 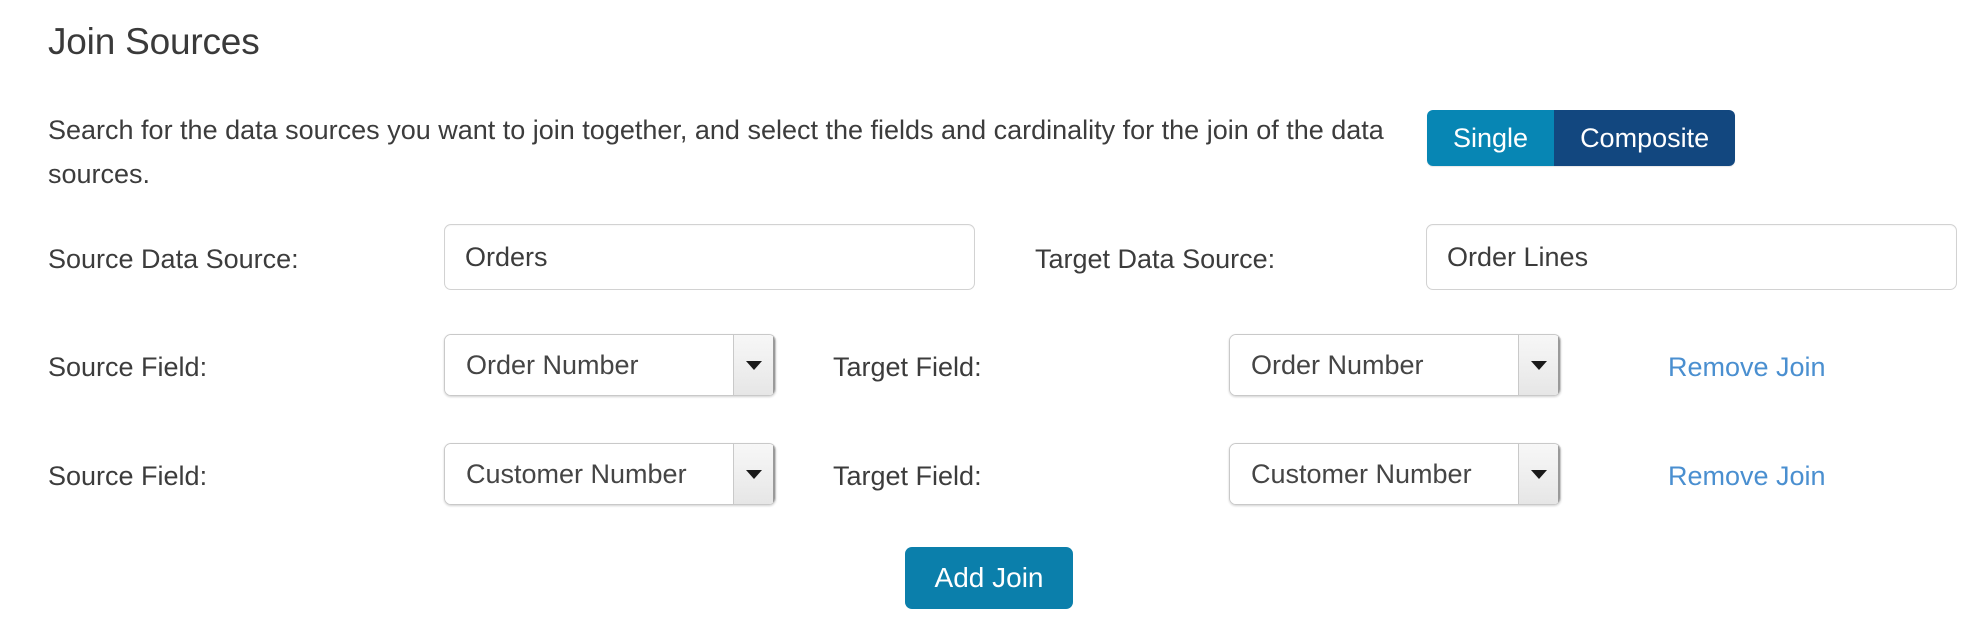 What do you see at coordinates (1491, 138) in the screenshot?
I see `toggle-option-single: Single` at bounding box center [1491, 138].